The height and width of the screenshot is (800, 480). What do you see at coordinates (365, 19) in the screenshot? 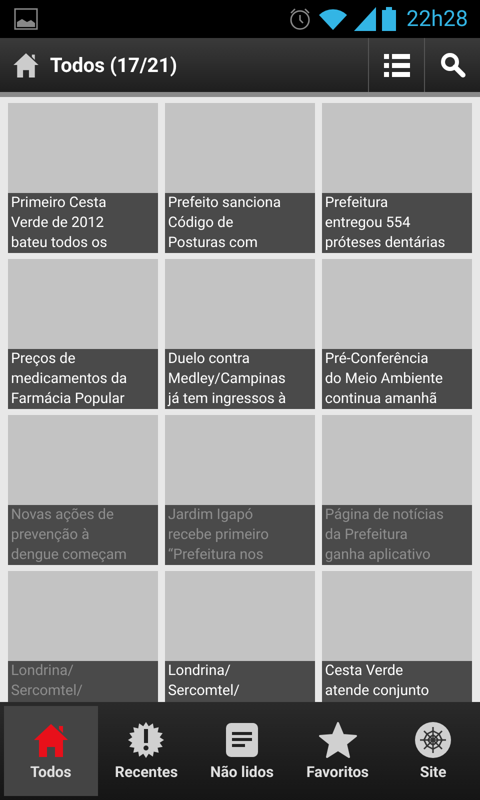
I see `signal-icon` at bounding box center [365, 19].